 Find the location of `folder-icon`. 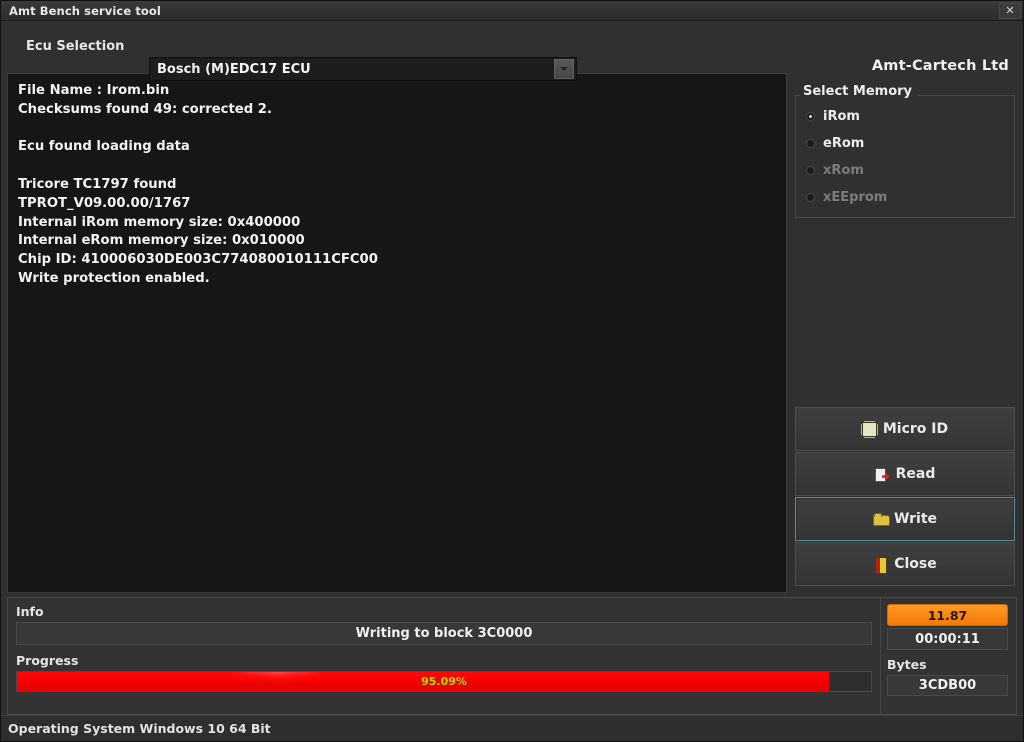

folder-icon is located at coordinates (881, 519).